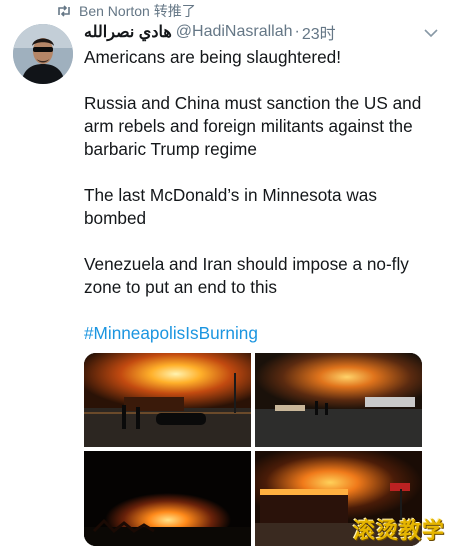  What do you see at coordinates (128, 32) in the screenshot?
I see `display-name: هادي نصرالله` at bounding box center [128, 32].